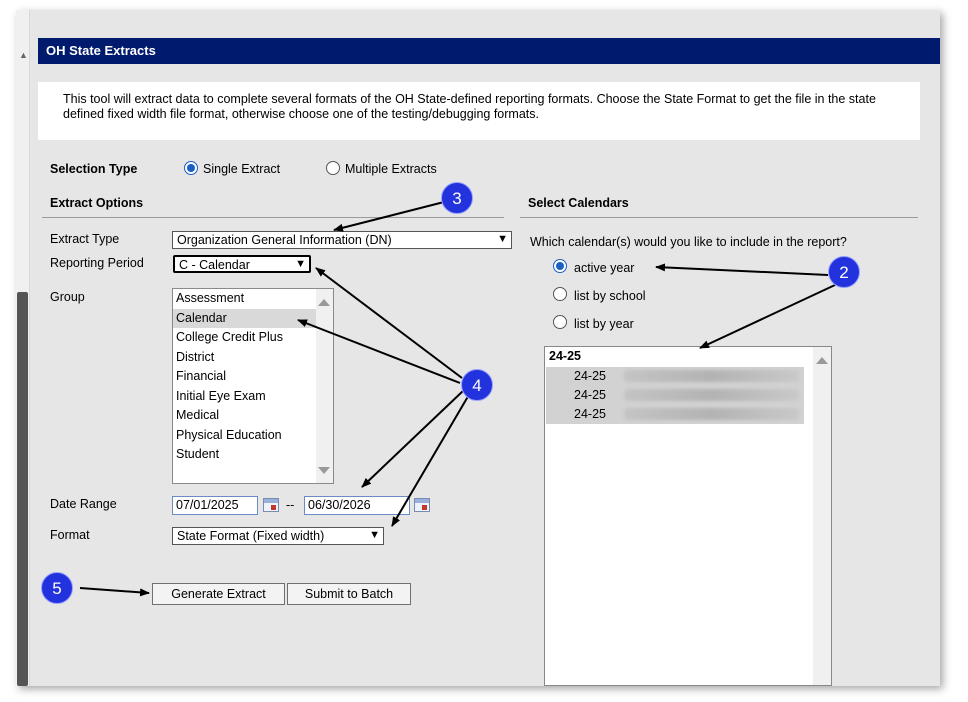 This screenshot has height=702, width=968. I want to click on callout-badge-3: 3, so click(457, 198).